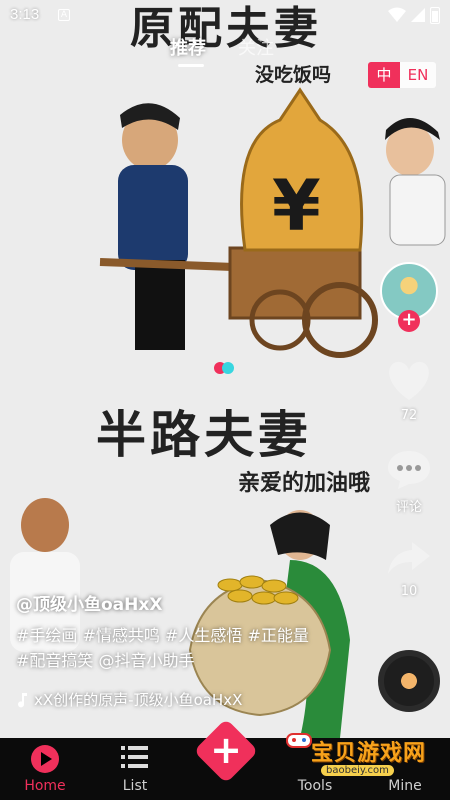  What do you see at coordinates (191, 65) in the screenshot?
I see `active-tab-indicator` at bounding box center [191, 65].